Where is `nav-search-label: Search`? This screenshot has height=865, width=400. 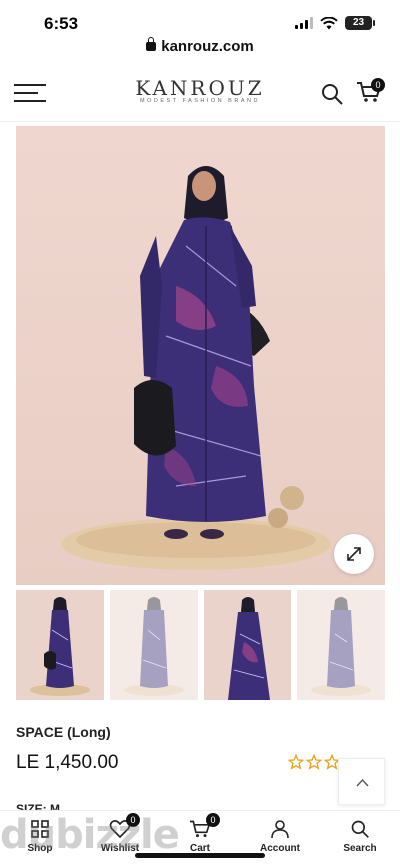
nav-search-label: Search is located at coordinates (360, 848).